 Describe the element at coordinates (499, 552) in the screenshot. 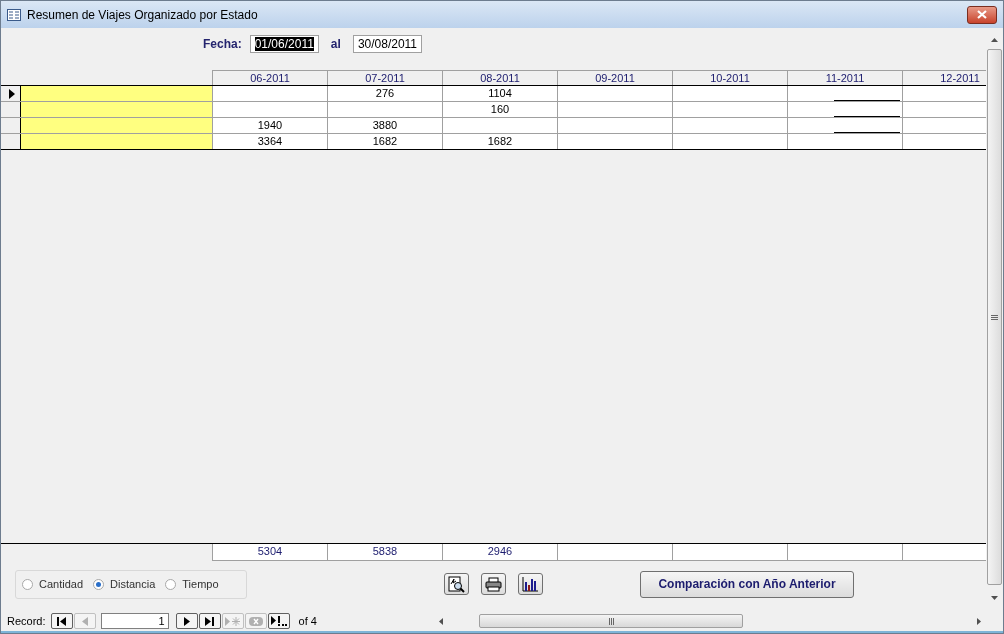

I see `total-cell: 2946` at that location.